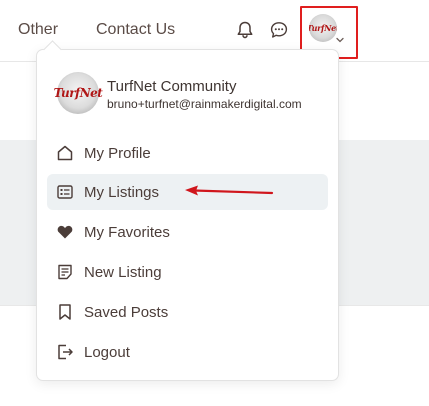 This screenshot has height=406, width=429. What do you see at coordinates (229, 190) in the screenshot?
I see `annotation-arrow-icon` at bounding box center [229, 190].